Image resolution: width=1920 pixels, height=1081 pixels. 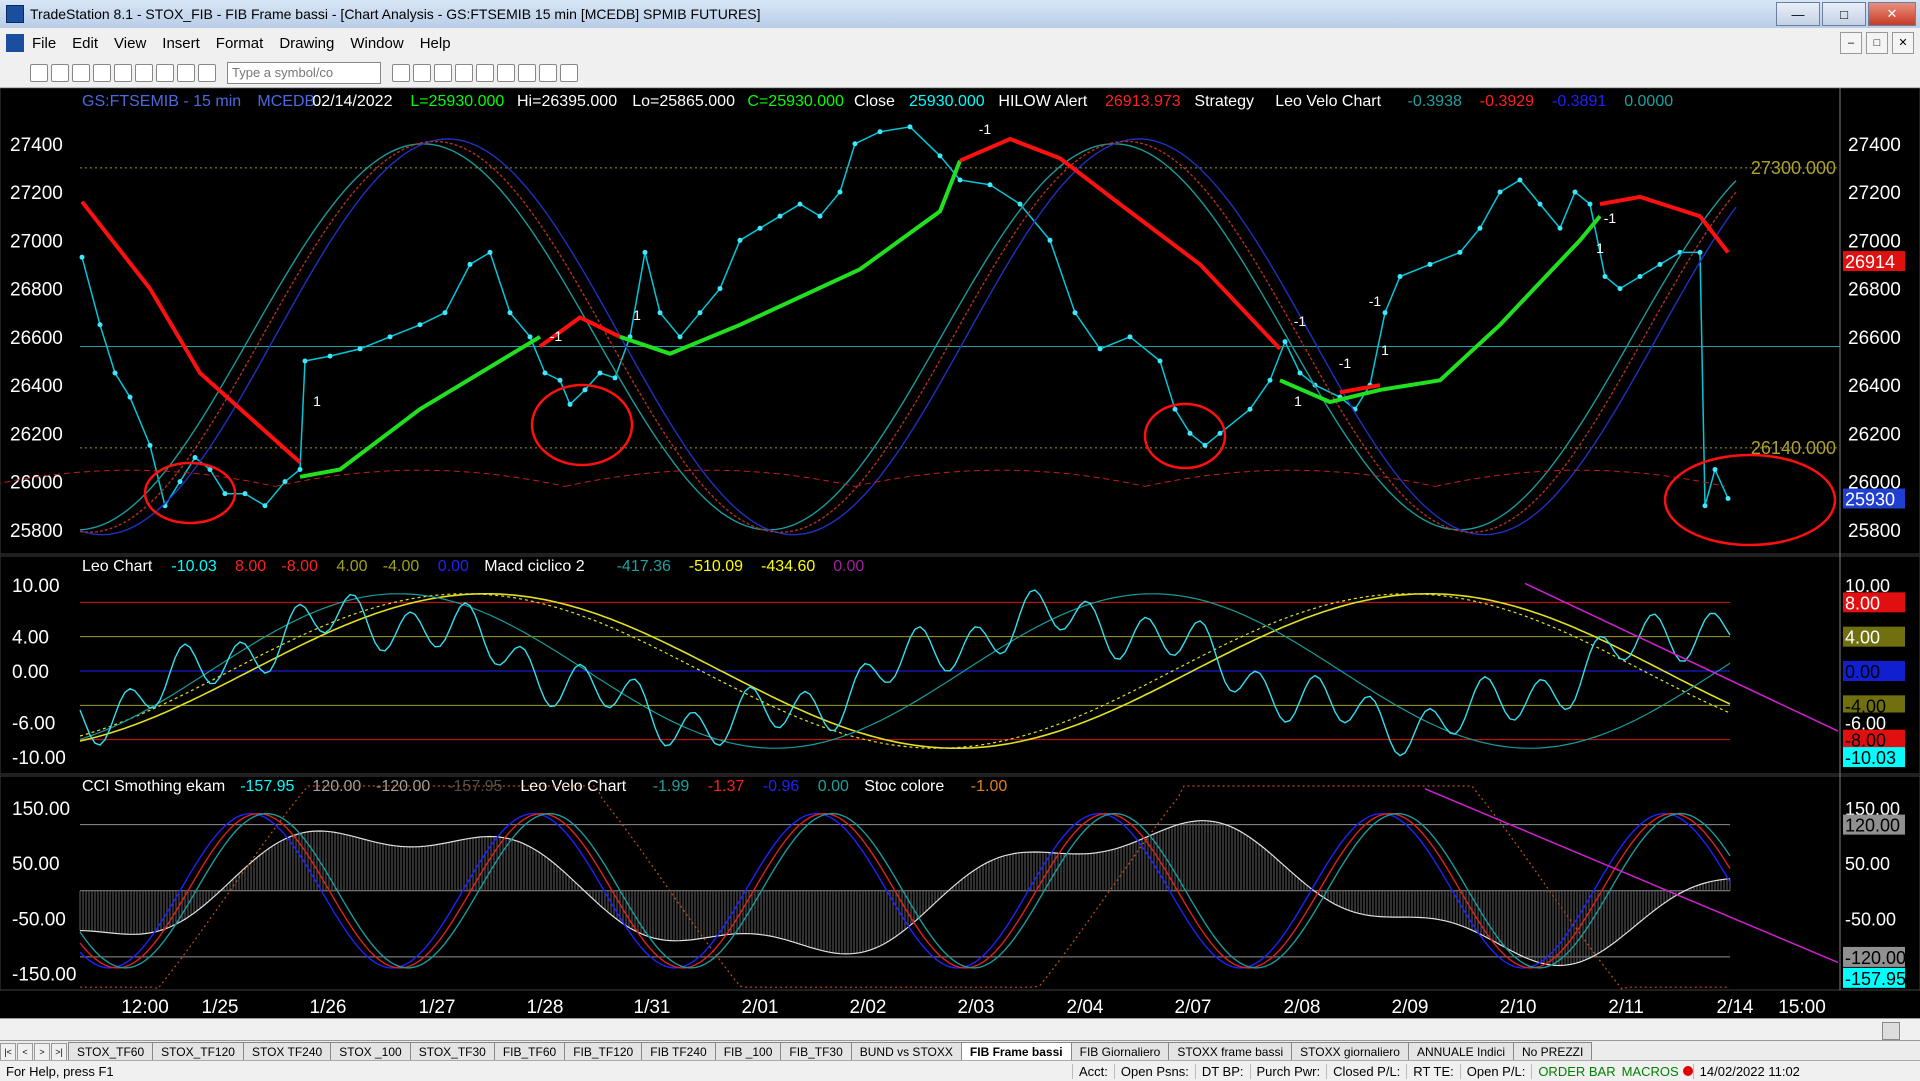 What do you see at coordinates (36, 290) in the screenshot?
I see `p1-ytick-left-3: 26800` at bounding box center [36, 290].